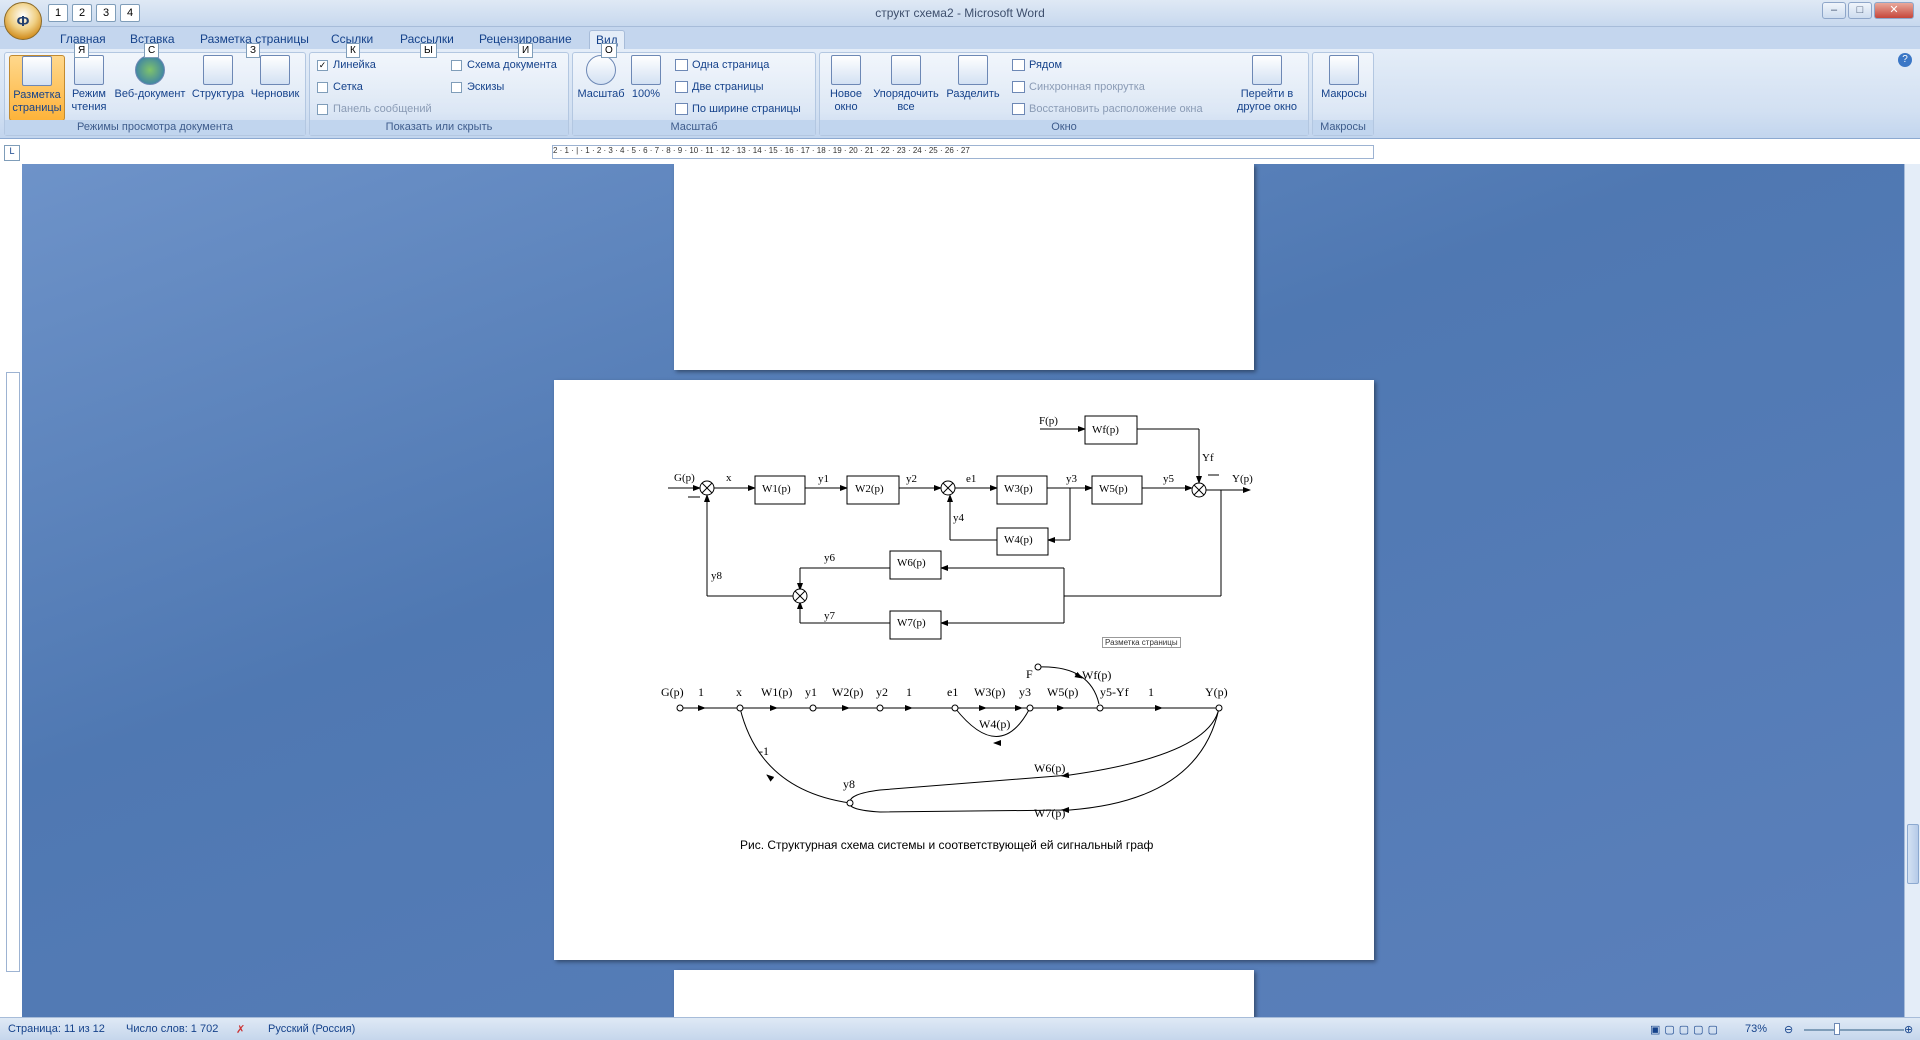 This screenshot has height=1040, width=1920. Describe the element at coordinates (1025, 692) in the screenshot. I see `graph-label-y3: y3` at that location.